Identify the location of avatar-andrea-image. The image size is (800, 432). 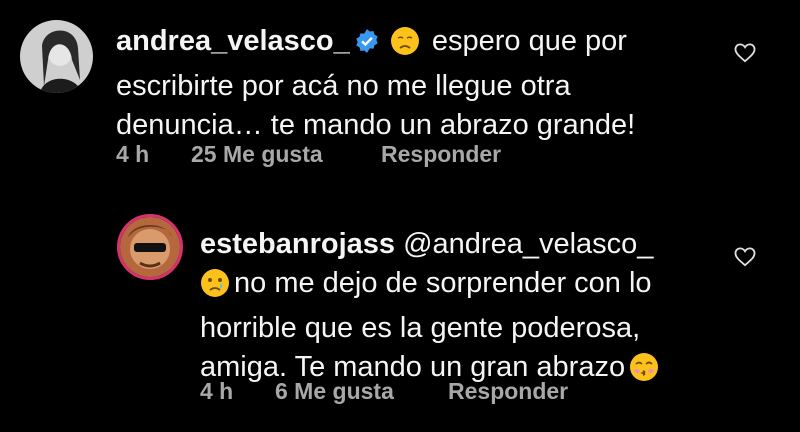
(56, 56).